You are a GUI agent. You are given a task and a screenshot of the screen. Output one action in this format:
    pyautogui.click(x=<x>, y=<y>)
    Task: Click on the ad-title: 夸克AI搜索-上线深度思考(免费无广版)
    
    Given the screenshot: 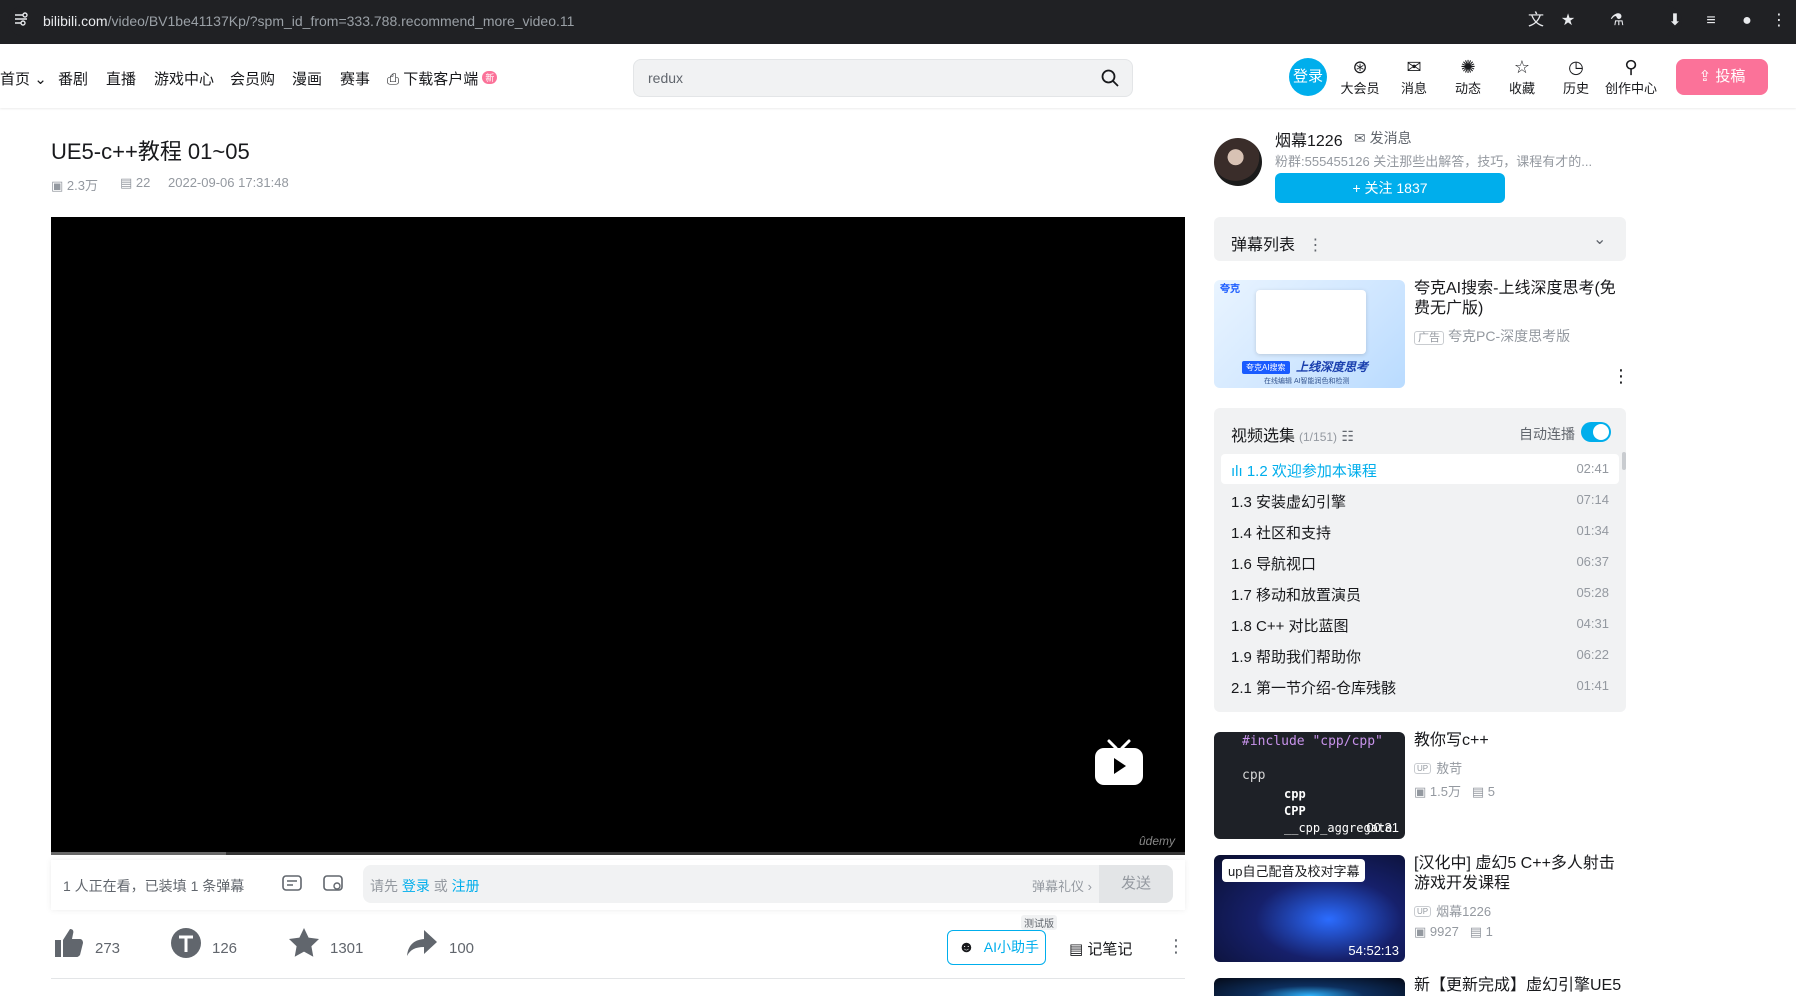 What is the action you would take?
    pyautogui.click(x=1519, y=299)
    